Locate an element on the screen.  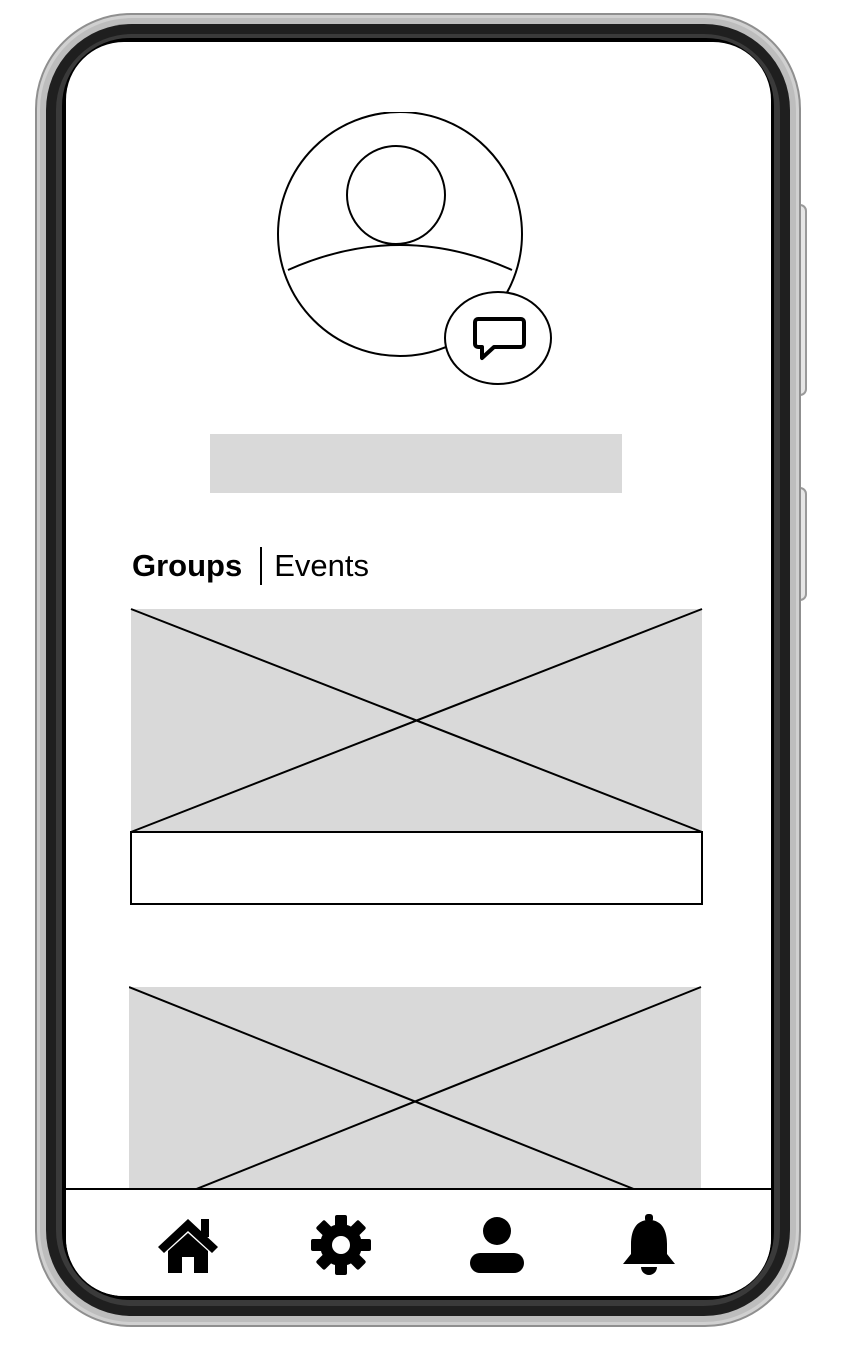
tab-divider is located at coordinates (261, 566).